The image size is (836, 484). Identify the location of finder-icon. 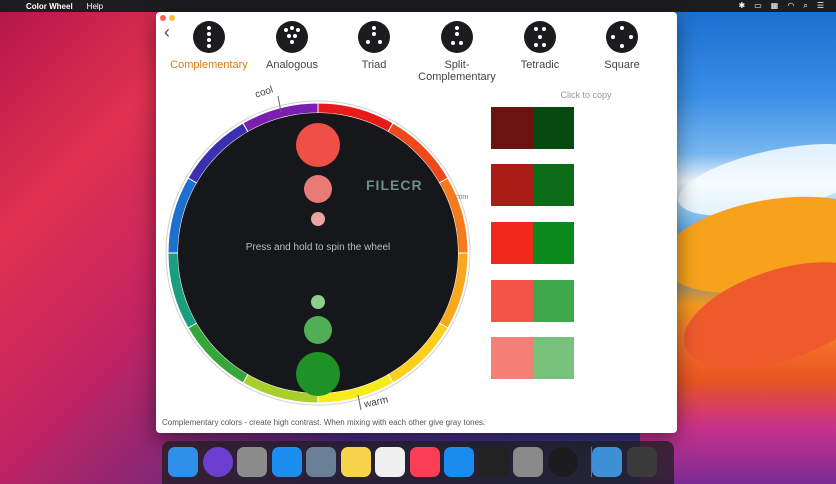
(183, 462).